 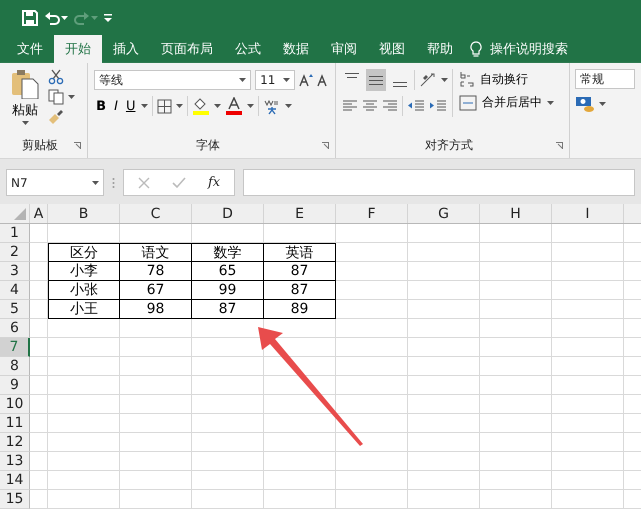 What do you see at coordinates (101, 106) in the screenshot?
I see `bold-button: B` at bounding box center [101, 106].